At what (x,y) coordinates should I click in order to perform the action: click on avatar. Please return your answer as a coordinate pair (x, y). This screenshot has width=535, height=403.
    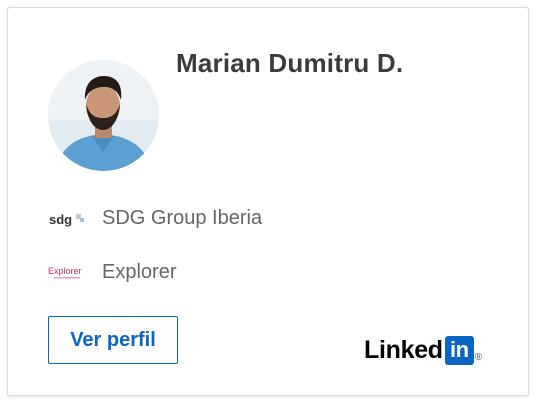
    Looking at the image, I should click on (103, 115).